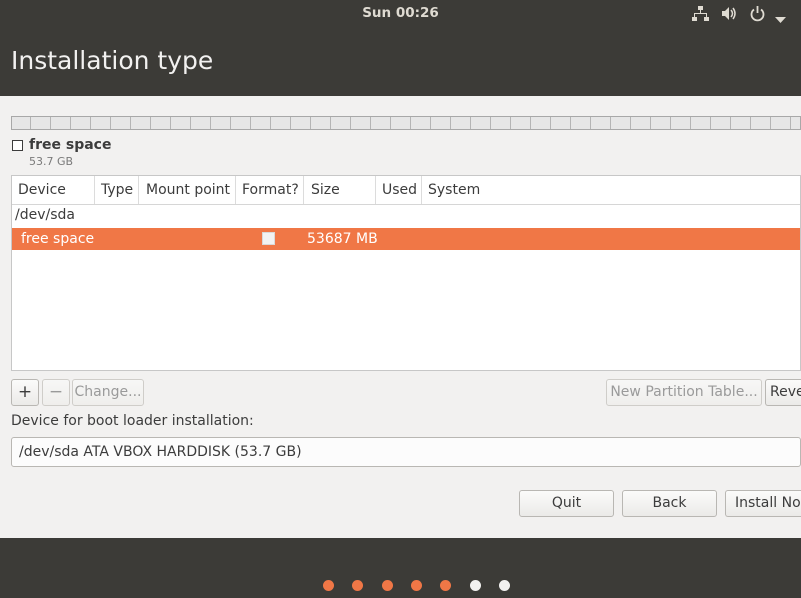 This screenshot has height=598, width=801. I want to click on revert-button: Revert, so click(783, 392).